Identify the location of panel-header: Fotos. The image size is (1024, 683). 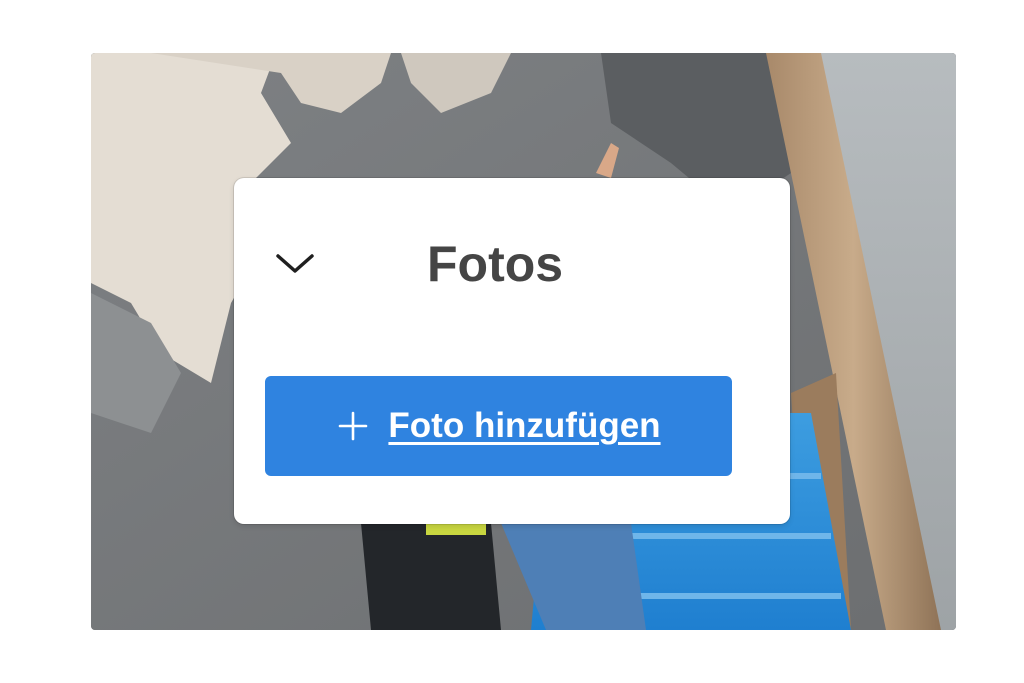
(512, 264).